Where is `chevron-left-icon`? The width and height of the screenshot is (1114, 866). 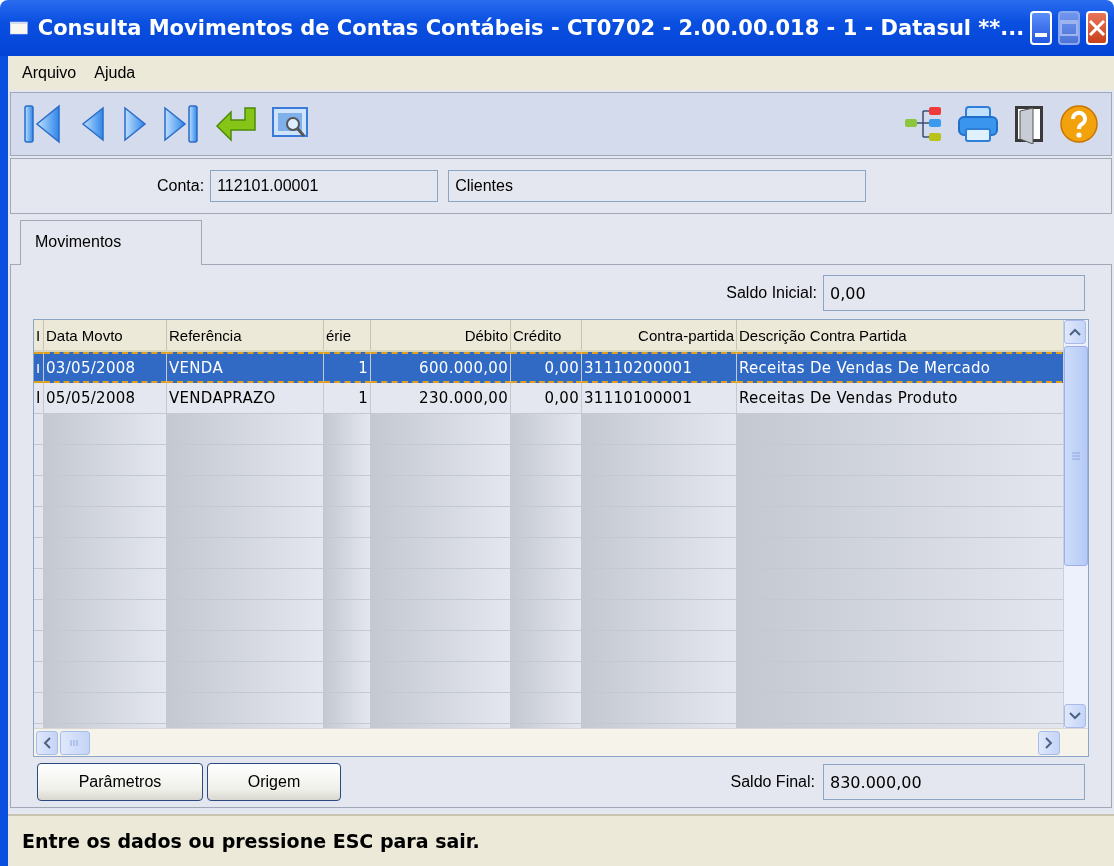 chevron-left-icon is located at coordinates (47, 742).